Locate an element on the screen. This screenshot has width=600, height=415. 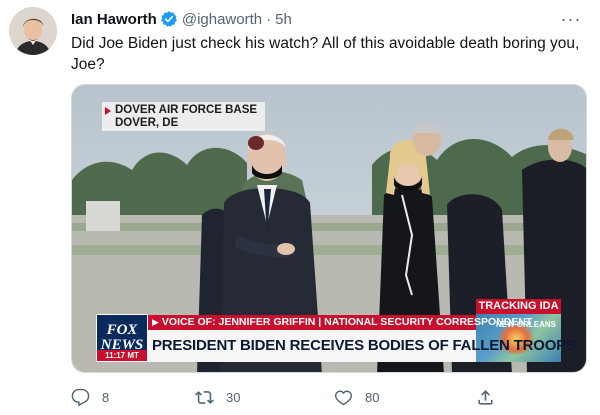
reply-button: 8 is located at coordinates (133, 397).